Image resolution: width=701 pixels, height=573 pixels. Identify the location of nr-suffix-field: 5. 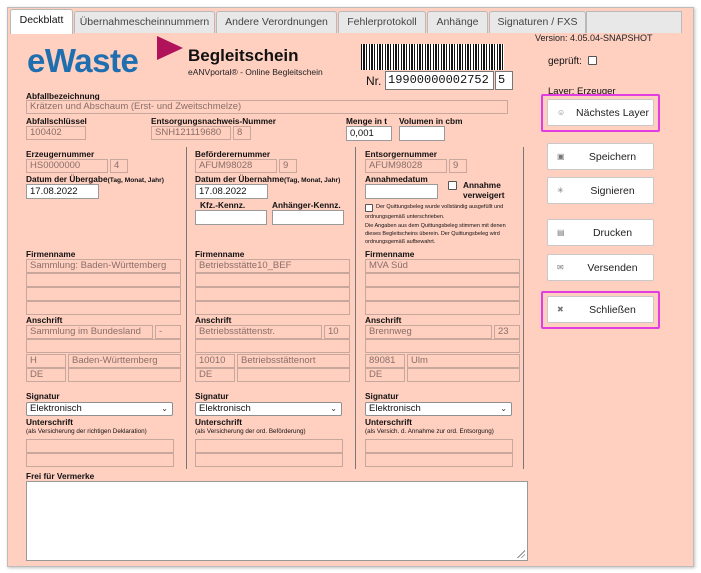
(504, 80).